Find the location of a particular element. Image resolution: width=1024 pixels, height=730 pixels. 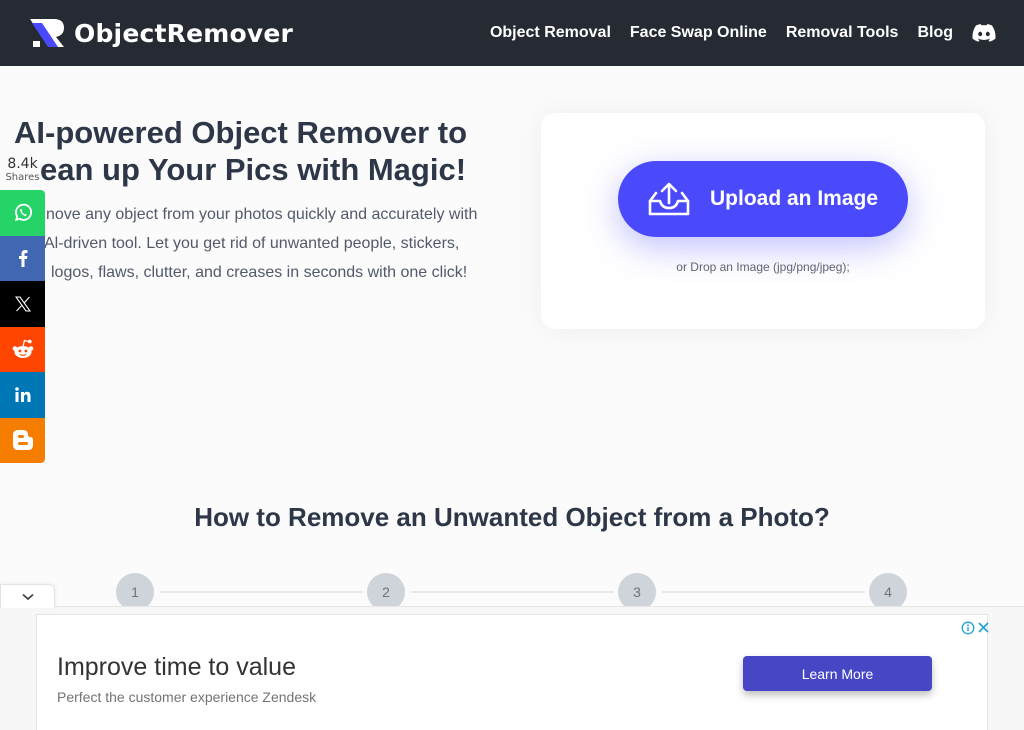

x-icon is located at coordinates (22, 304).